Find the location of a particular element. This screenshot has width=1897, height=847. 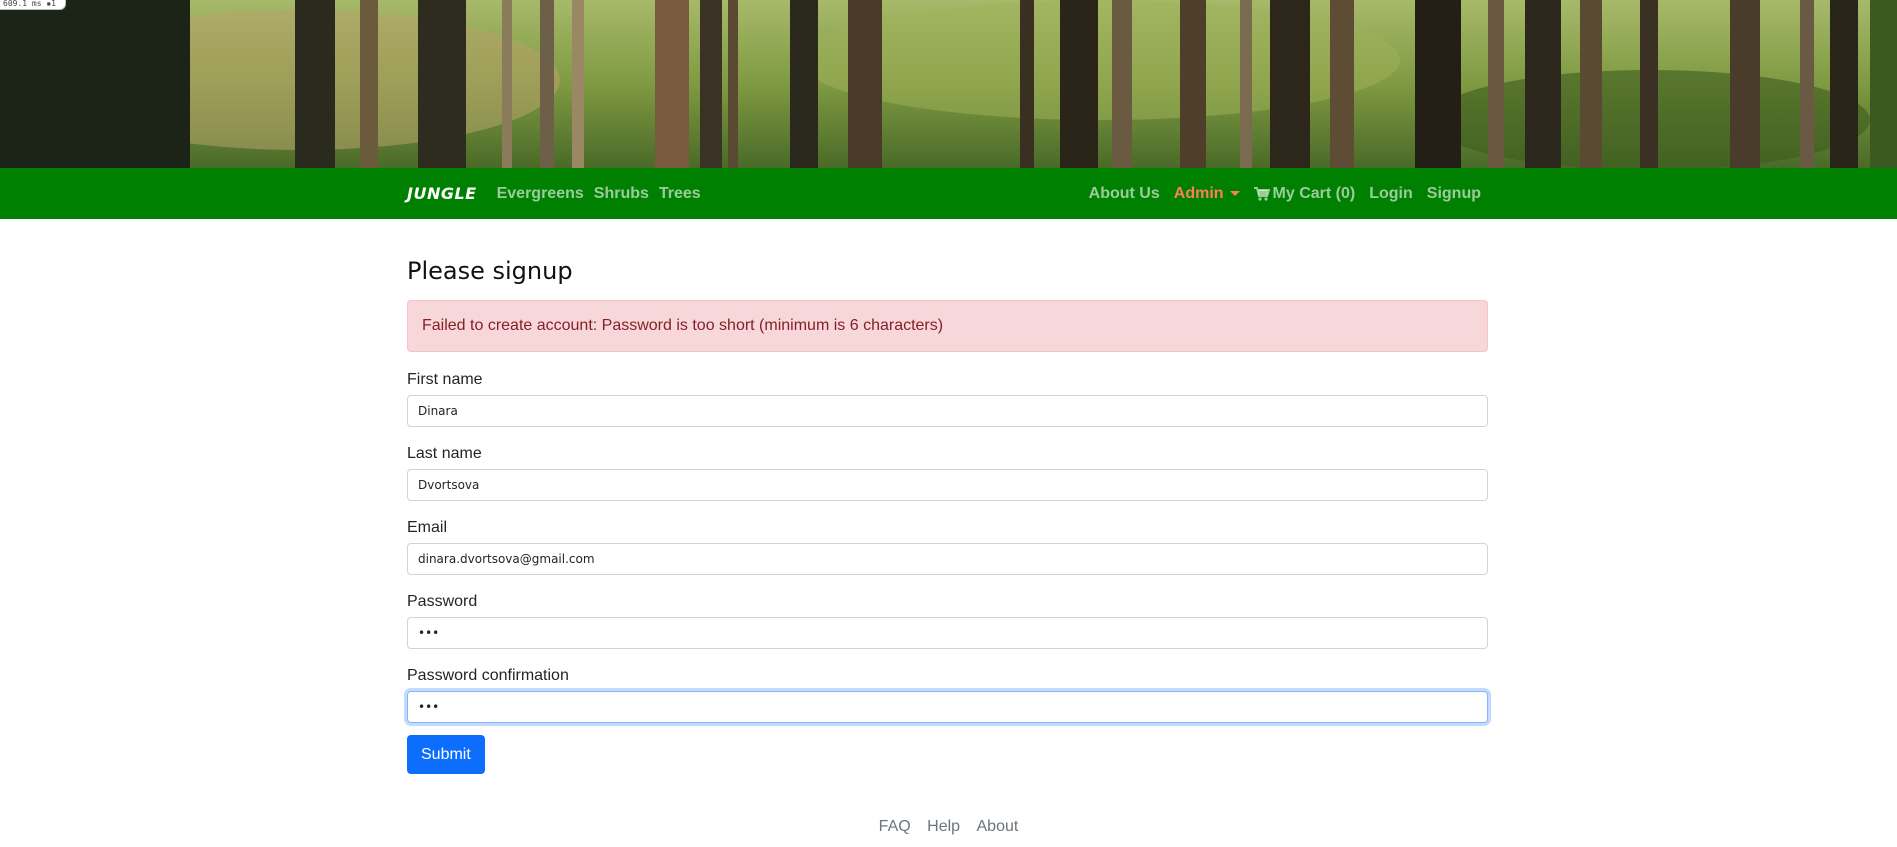

nav-my-cart: My Cart (0) is located at coordinates (1304, 193).